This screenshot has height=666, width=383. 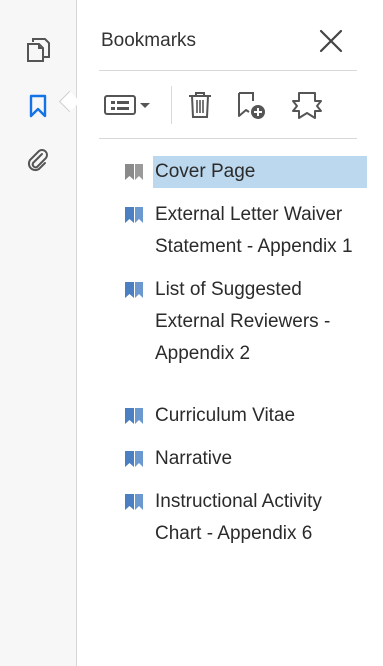 I want to click on attachments-button, so click(x=38, y=160).